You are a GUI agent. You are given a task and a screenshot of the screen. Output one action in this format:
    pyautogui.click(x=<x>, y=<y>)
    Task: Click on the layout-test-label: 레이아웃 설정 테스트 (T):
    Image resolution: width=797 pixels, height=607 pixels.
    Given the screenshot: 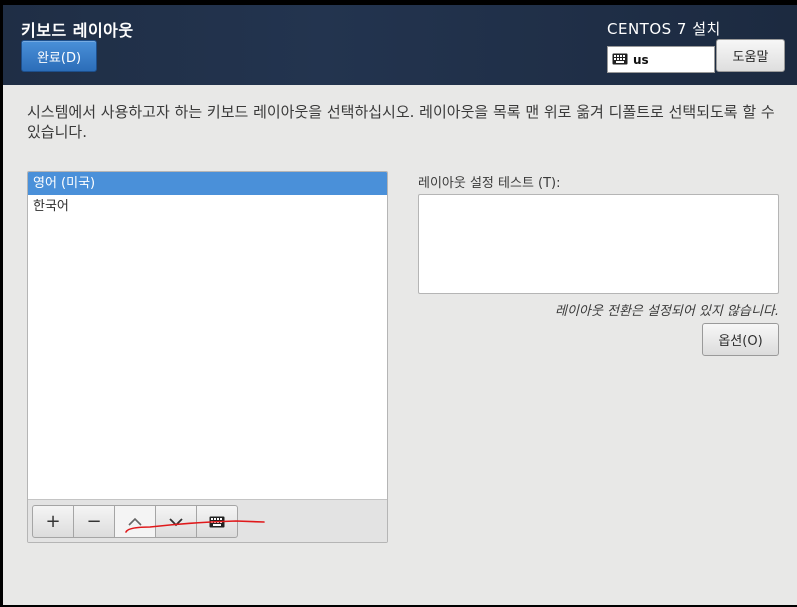 What is the action you would take?
    pyautogui.click(x=489, y=183)
    